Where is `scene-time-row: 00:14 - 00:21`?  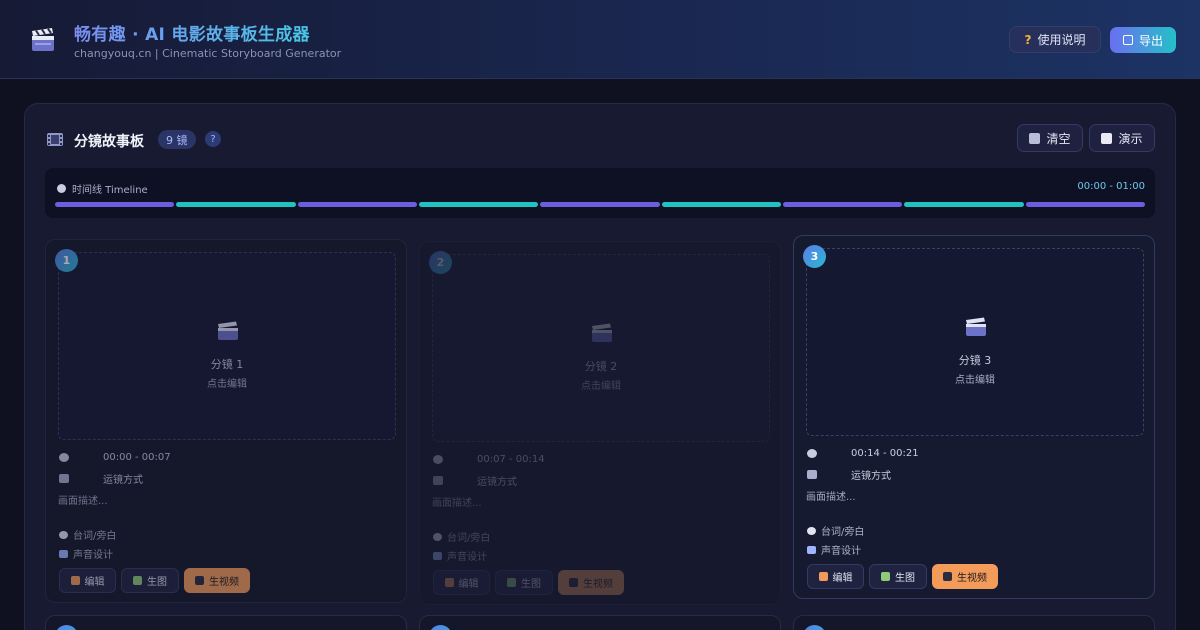 scene-time-row: 00:14 - 00:21 is located at coordinates (863, 453).